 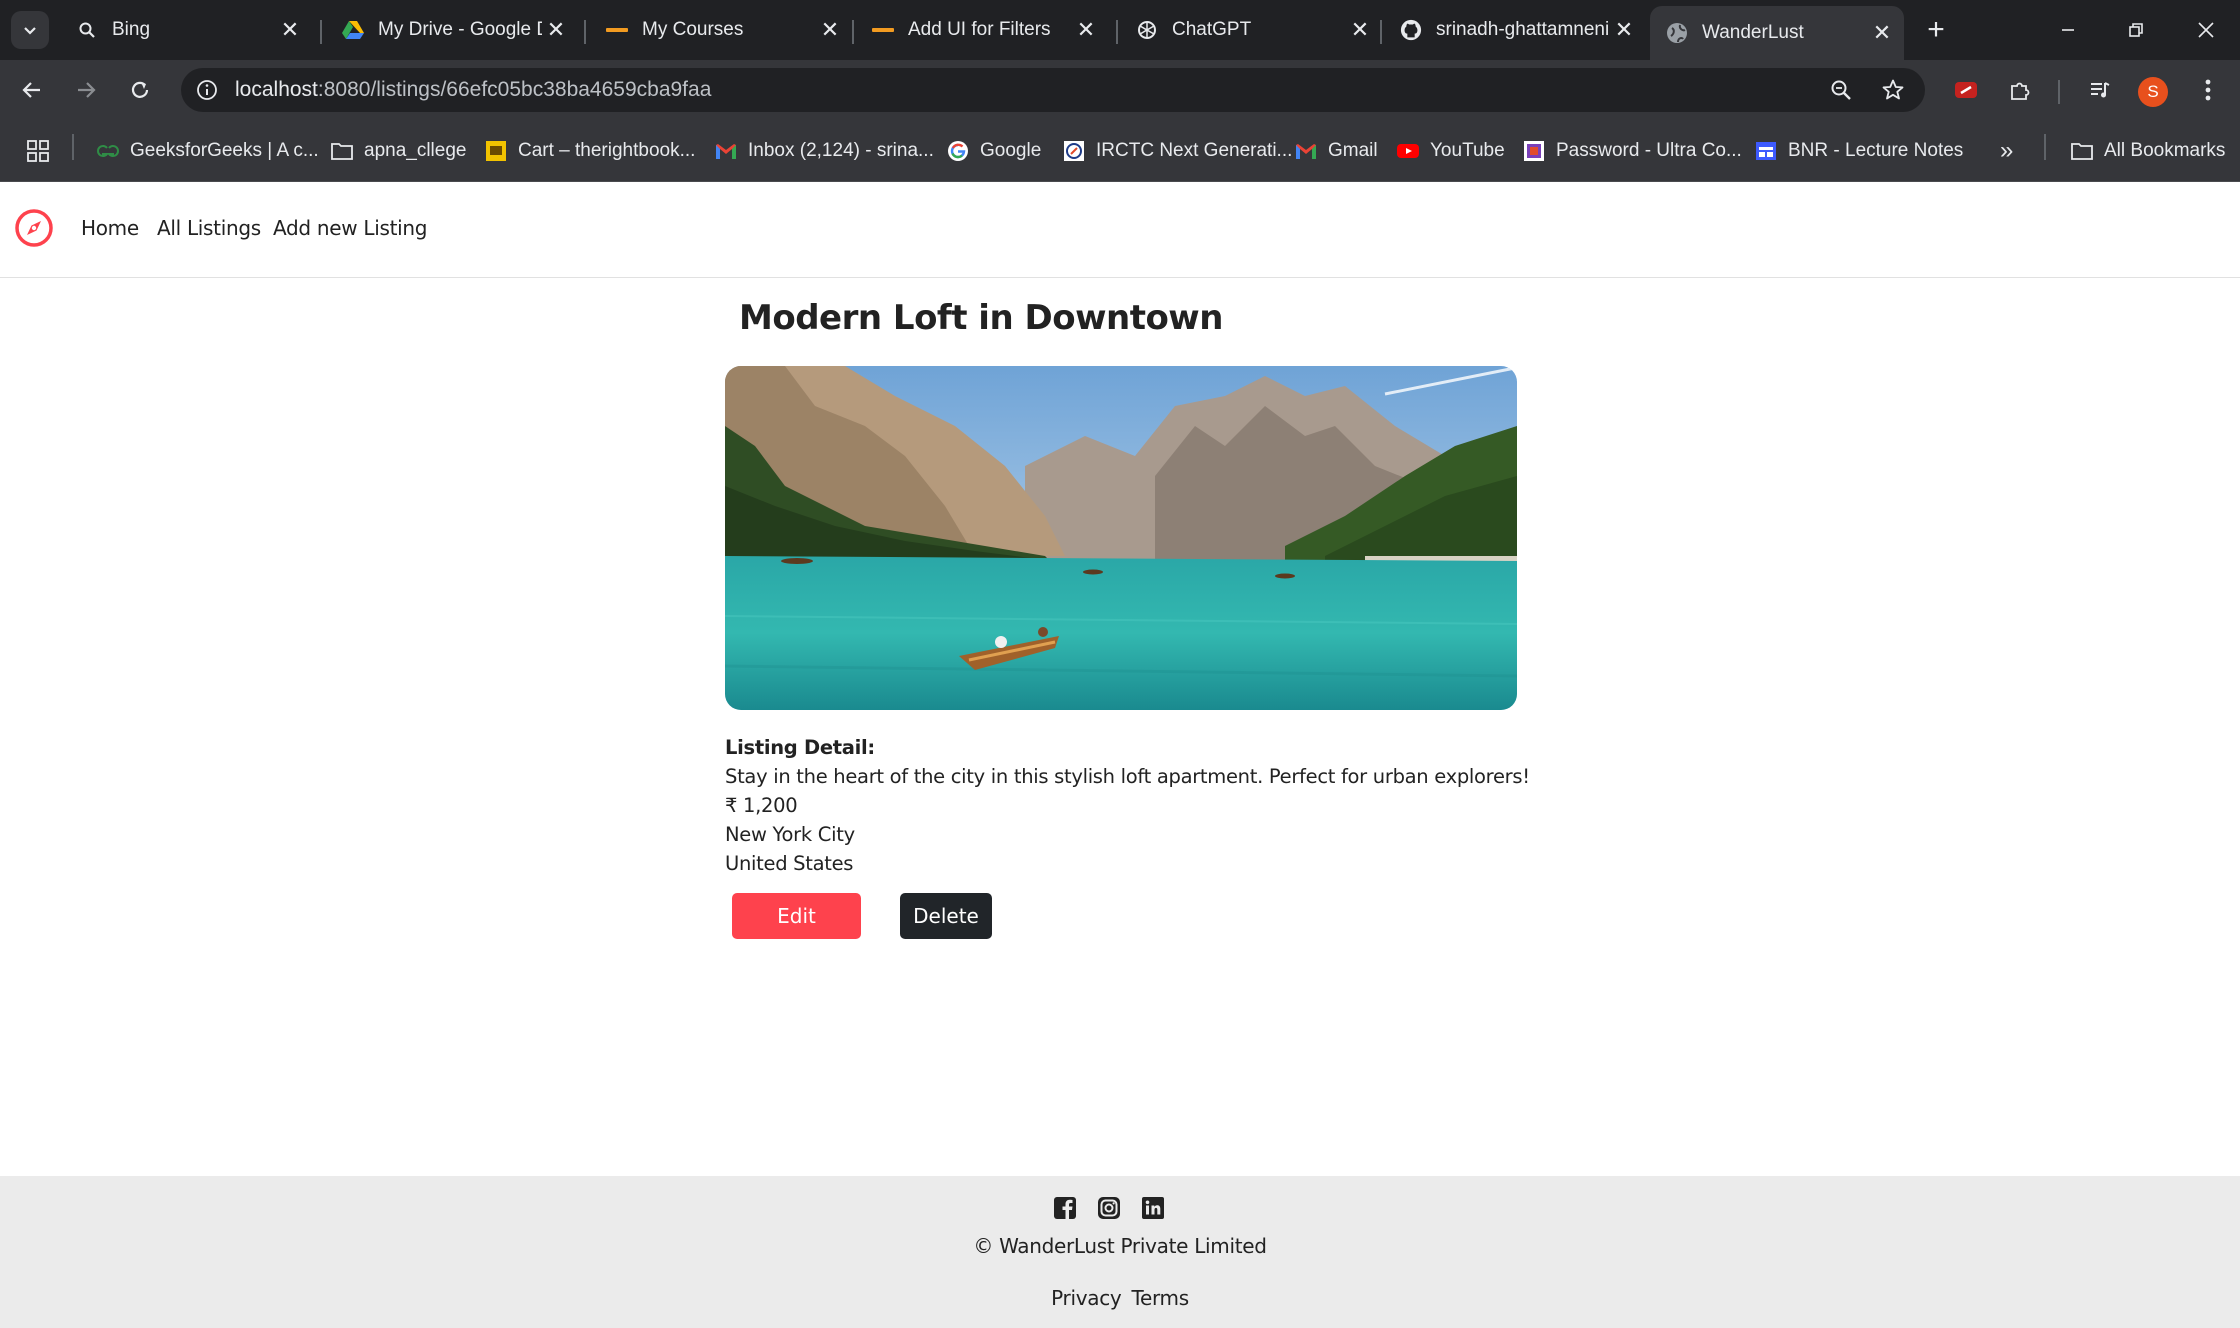 I want to click on gmail-icon, so click(x=726, y=151).